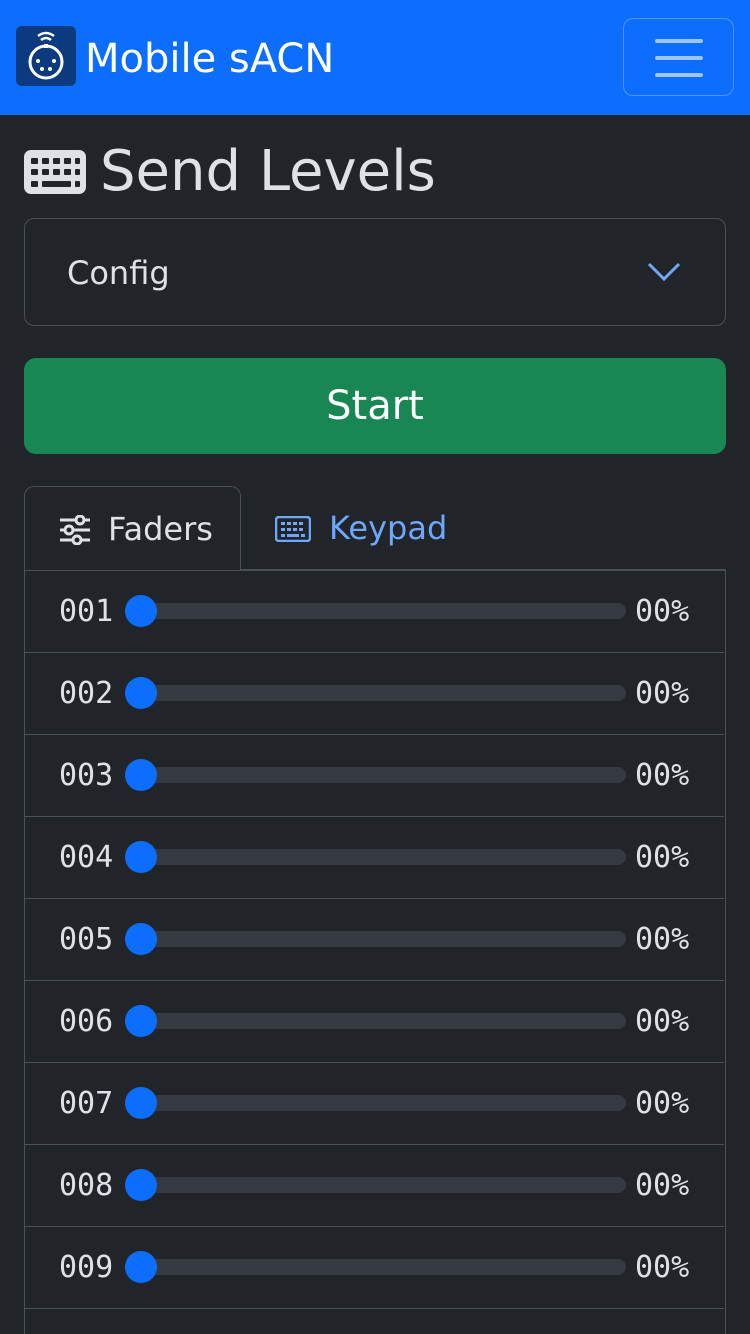  I want to click on fader-channel: 003, so click(86, 775).